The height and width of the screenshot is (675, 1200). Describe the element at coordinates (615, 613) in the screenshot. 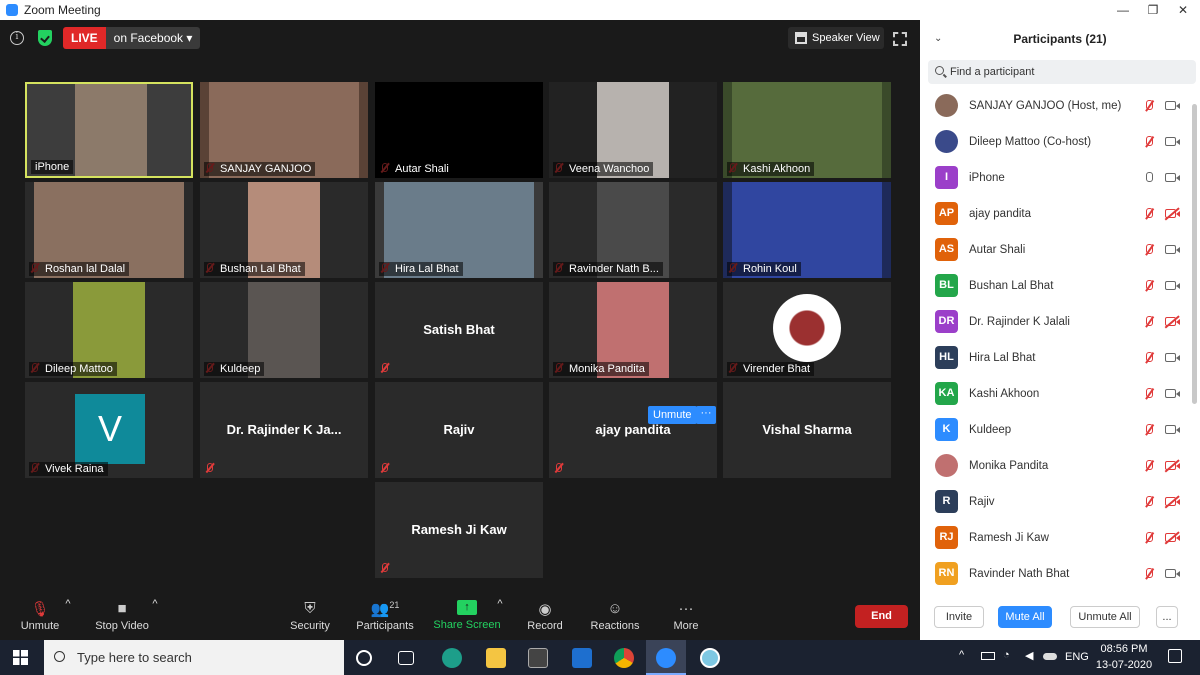

I see `reactions-button: ☺ Reactions` at that location.